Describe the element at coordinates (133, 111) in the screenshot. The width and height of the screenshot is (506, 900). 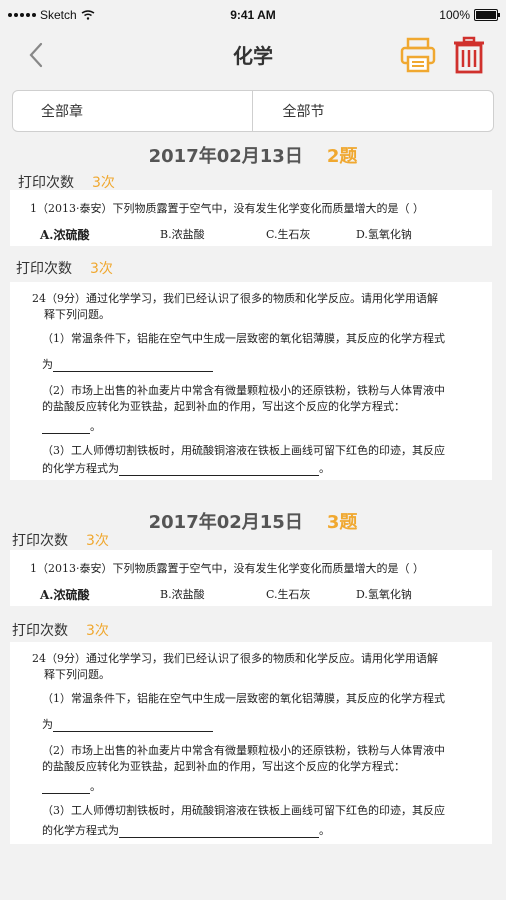
I see `chapter-filter: 全部章` at that location.